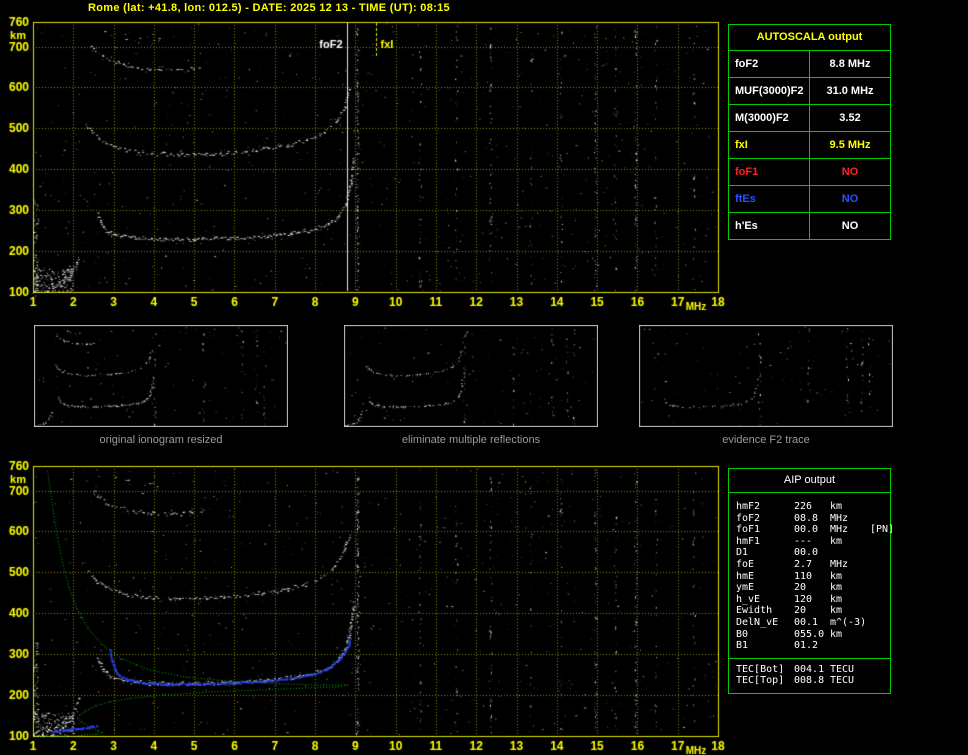  I want to click on aip-param-value: ---, so click(803, 541).